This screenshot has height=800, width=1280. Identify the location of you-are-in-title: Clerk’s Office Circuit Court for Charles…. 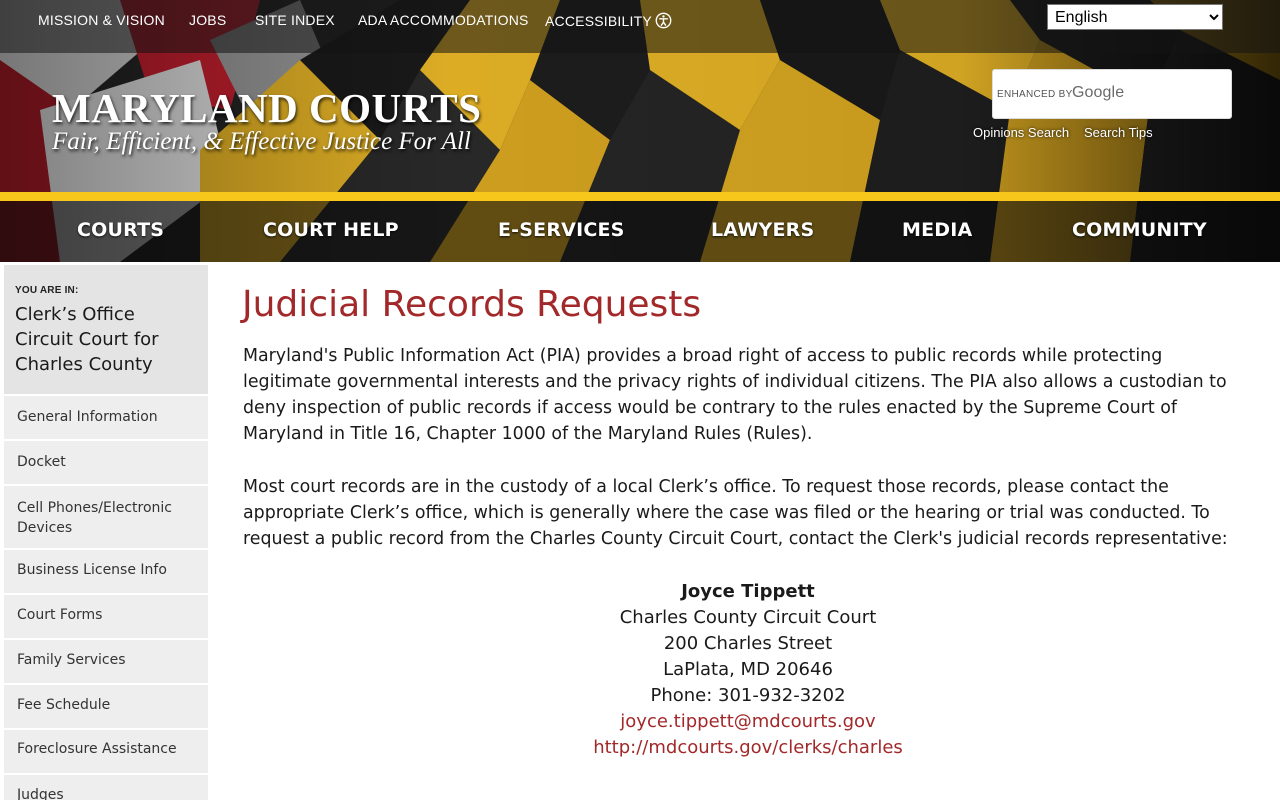
(87, 339).